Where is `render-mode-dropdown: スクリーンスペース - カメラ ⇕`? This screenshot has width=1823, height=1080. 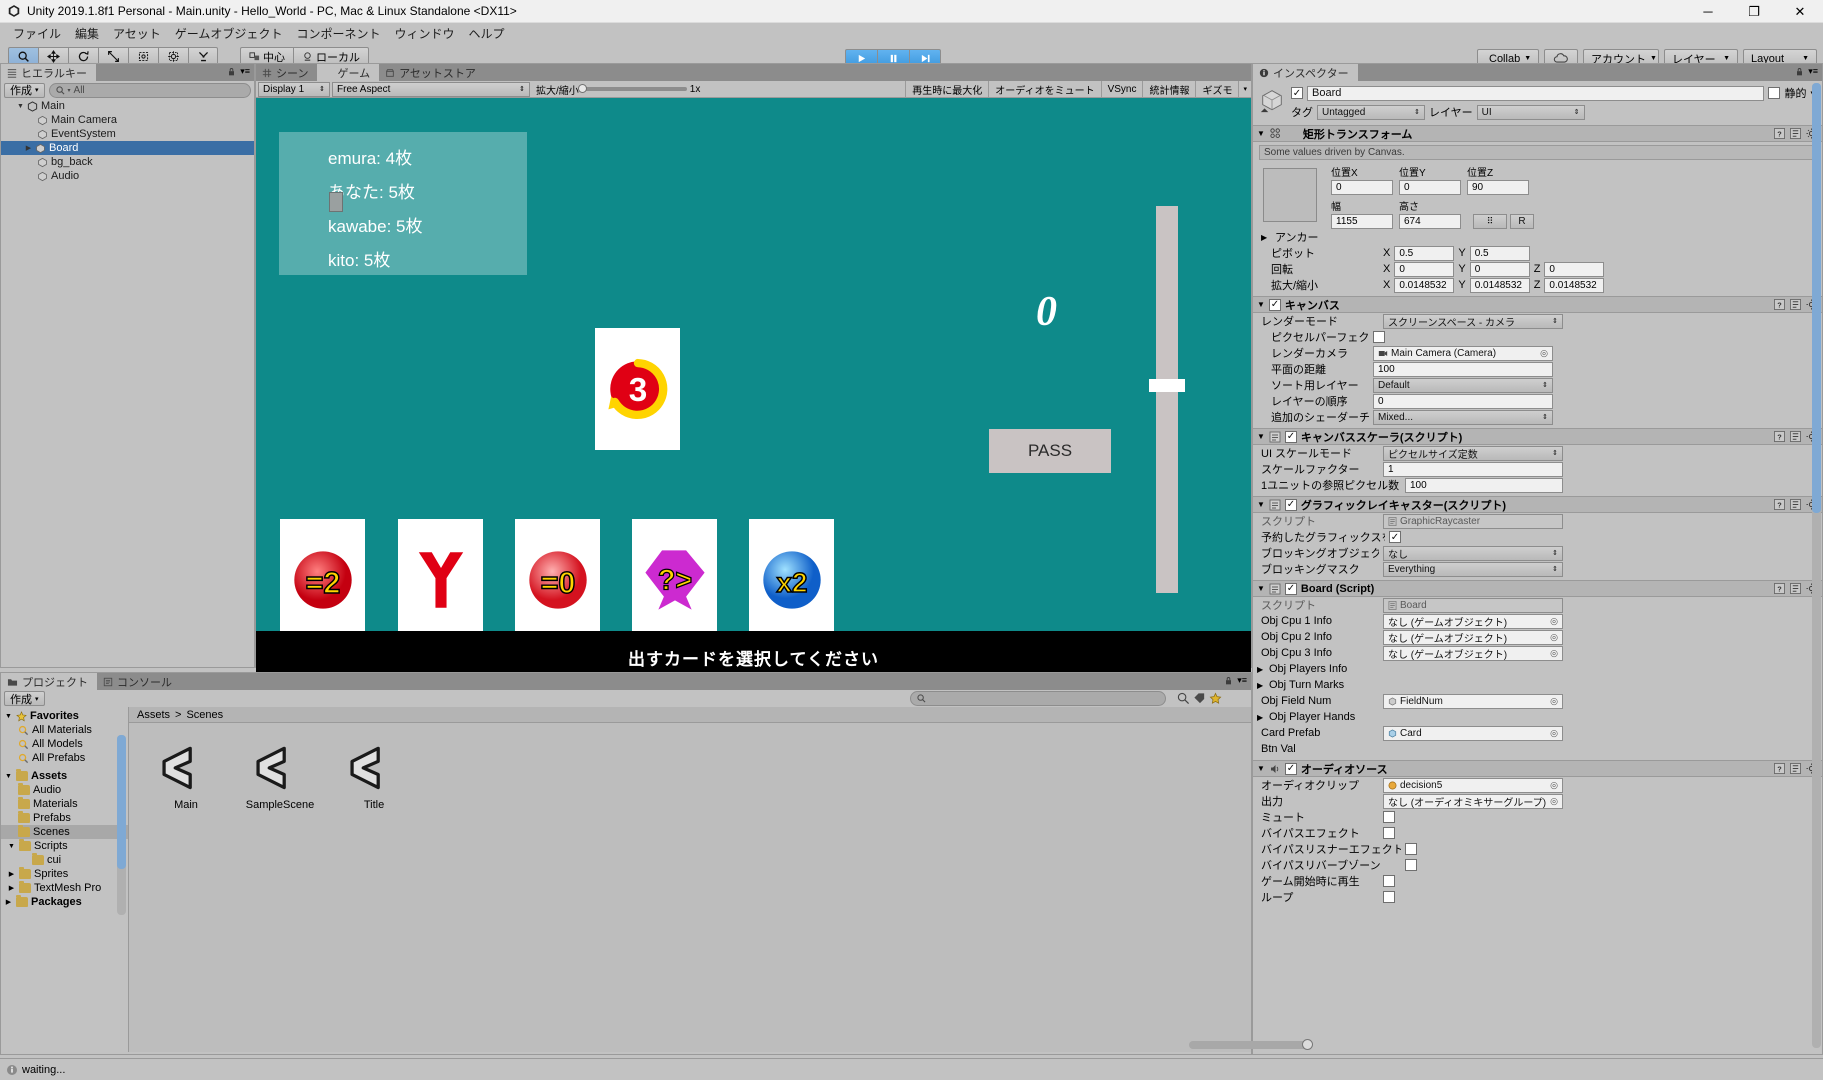 render-mode-dropdown: スクリーンスペース - カメラ ⇕ is located at coordinates (1473, 321).